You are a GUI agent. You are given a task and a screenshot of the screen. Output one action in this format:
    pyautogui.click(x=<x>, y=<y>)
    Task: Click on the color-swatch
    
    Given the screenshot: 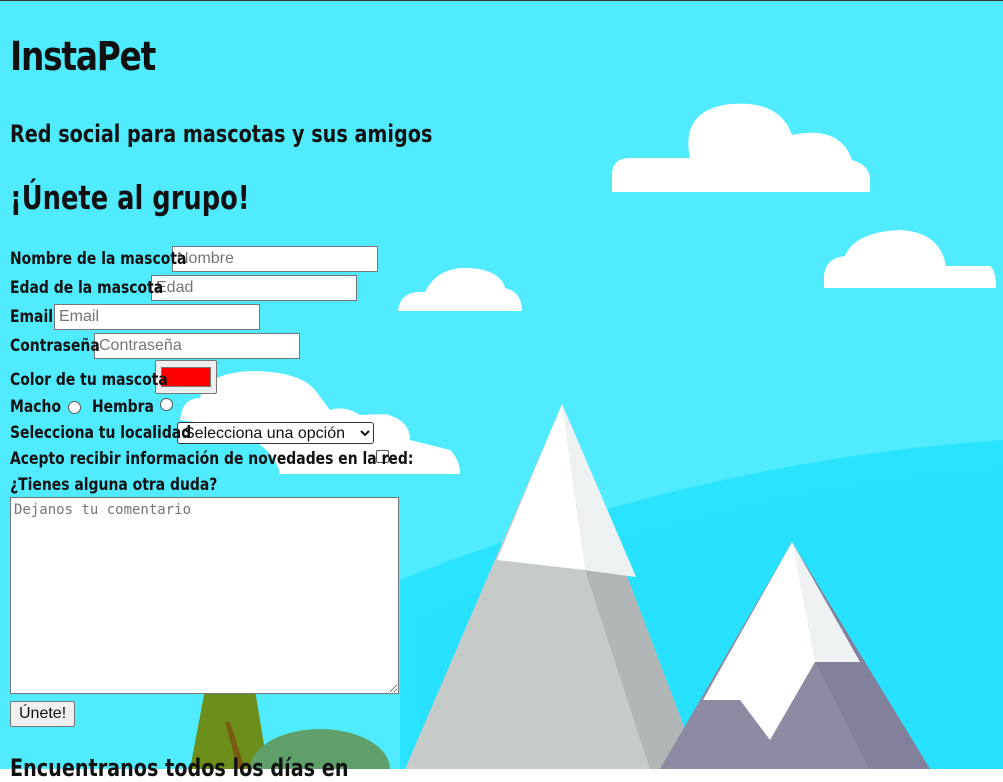 What is the action you would take?
    pyautogui.click(x=186, y=377)
    